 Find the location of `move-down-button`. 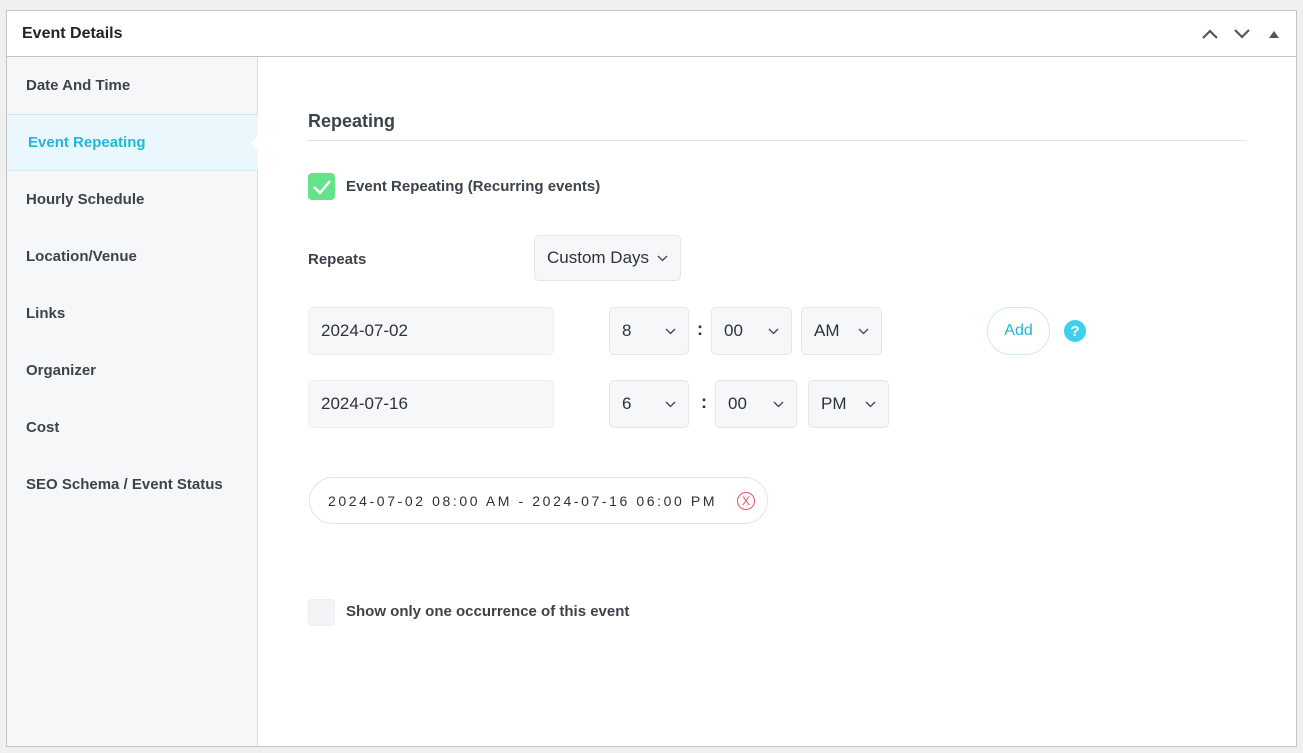

move-down-button is located at coordinates (1242, 34).